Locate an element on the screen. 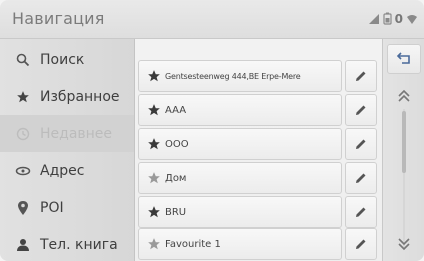 The width and height of the screenshot is (424, 261). clock-icon is located at coordinates (23, 134).